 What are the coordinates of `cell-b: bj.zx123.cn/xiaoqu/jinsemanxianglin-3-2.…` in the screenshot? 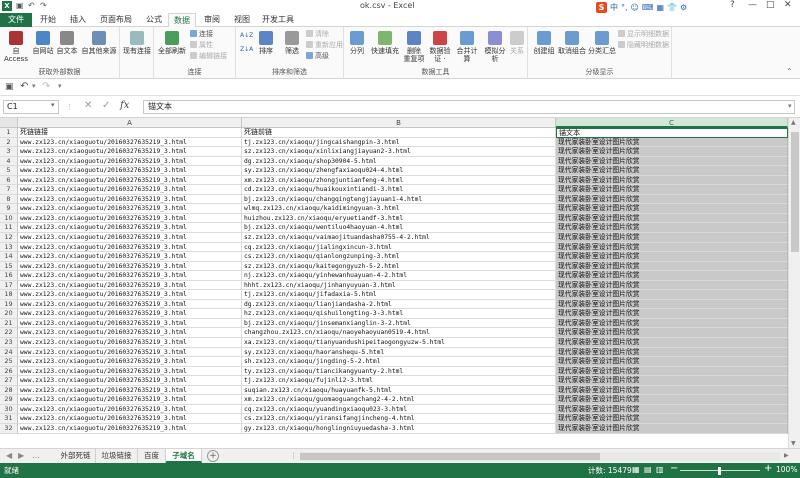 It's located at (399, 323).